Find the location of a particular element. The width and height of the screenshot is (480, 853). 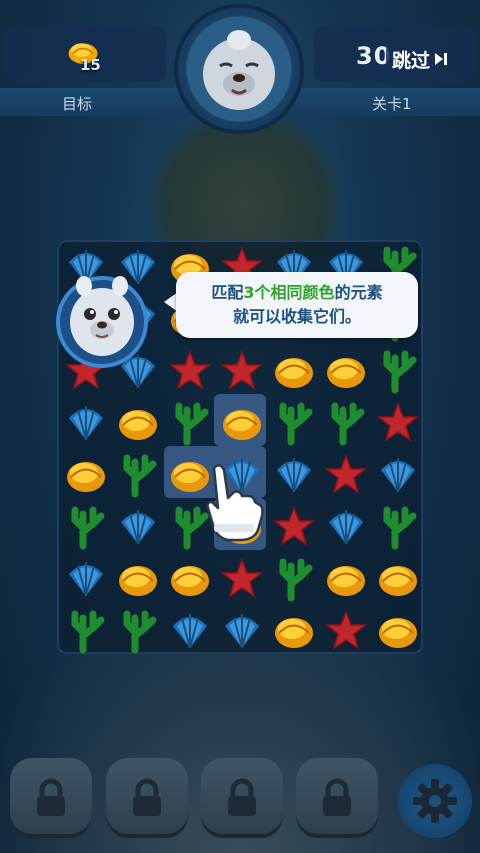

goal-count: 15 is located at coordinates (90, 65).